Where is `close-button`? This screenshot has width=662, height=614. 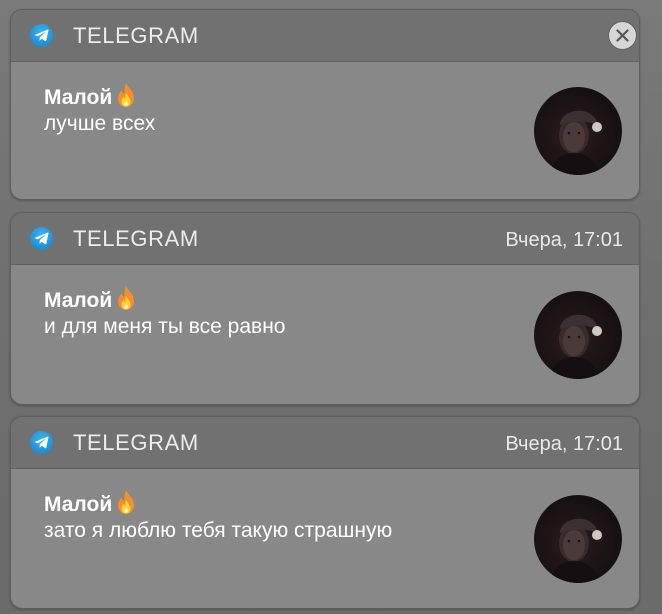
close-button is located at coordinates (622, 35).